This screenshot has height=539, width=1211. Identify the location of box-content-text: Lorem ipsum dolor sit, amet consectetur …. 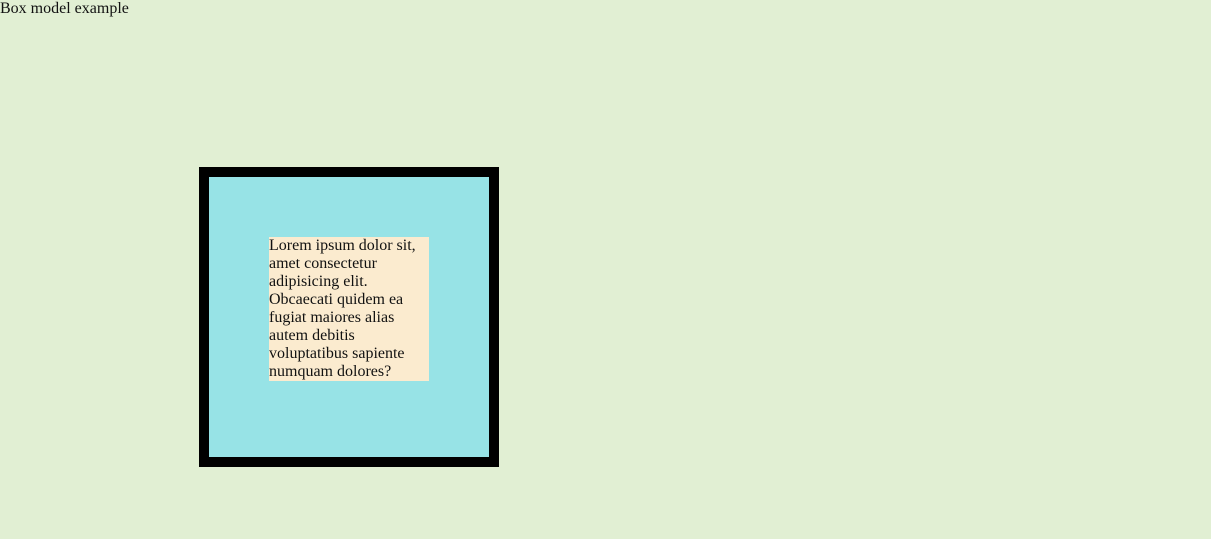
(349, 309).